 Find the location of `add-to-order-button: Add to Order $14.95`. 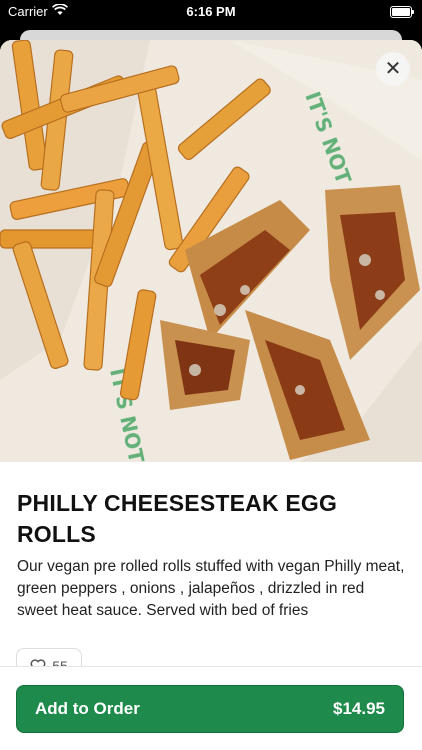

add-to-order-button: Add to Order $14.95 is located at coordinates (210, 709).